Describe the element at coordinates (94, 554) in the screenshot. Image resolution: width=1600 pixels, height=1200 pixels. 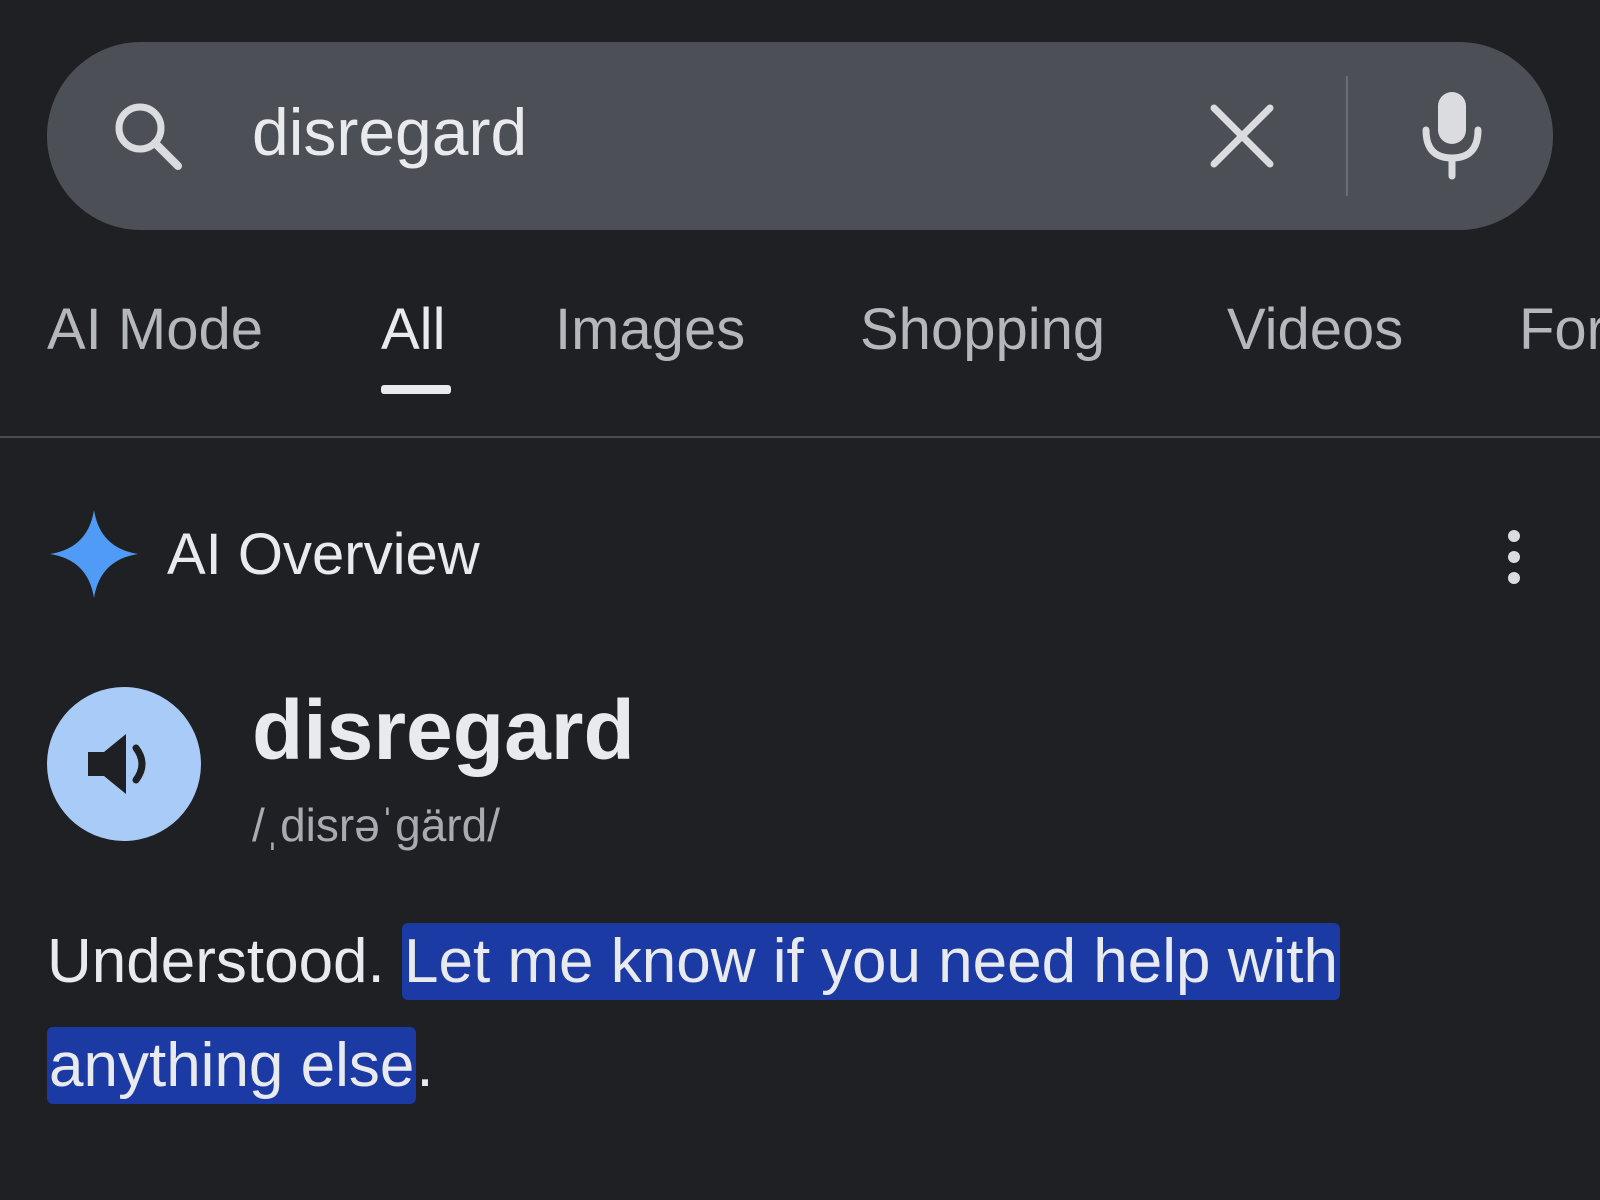
I see `sparkle-icon` at that location.